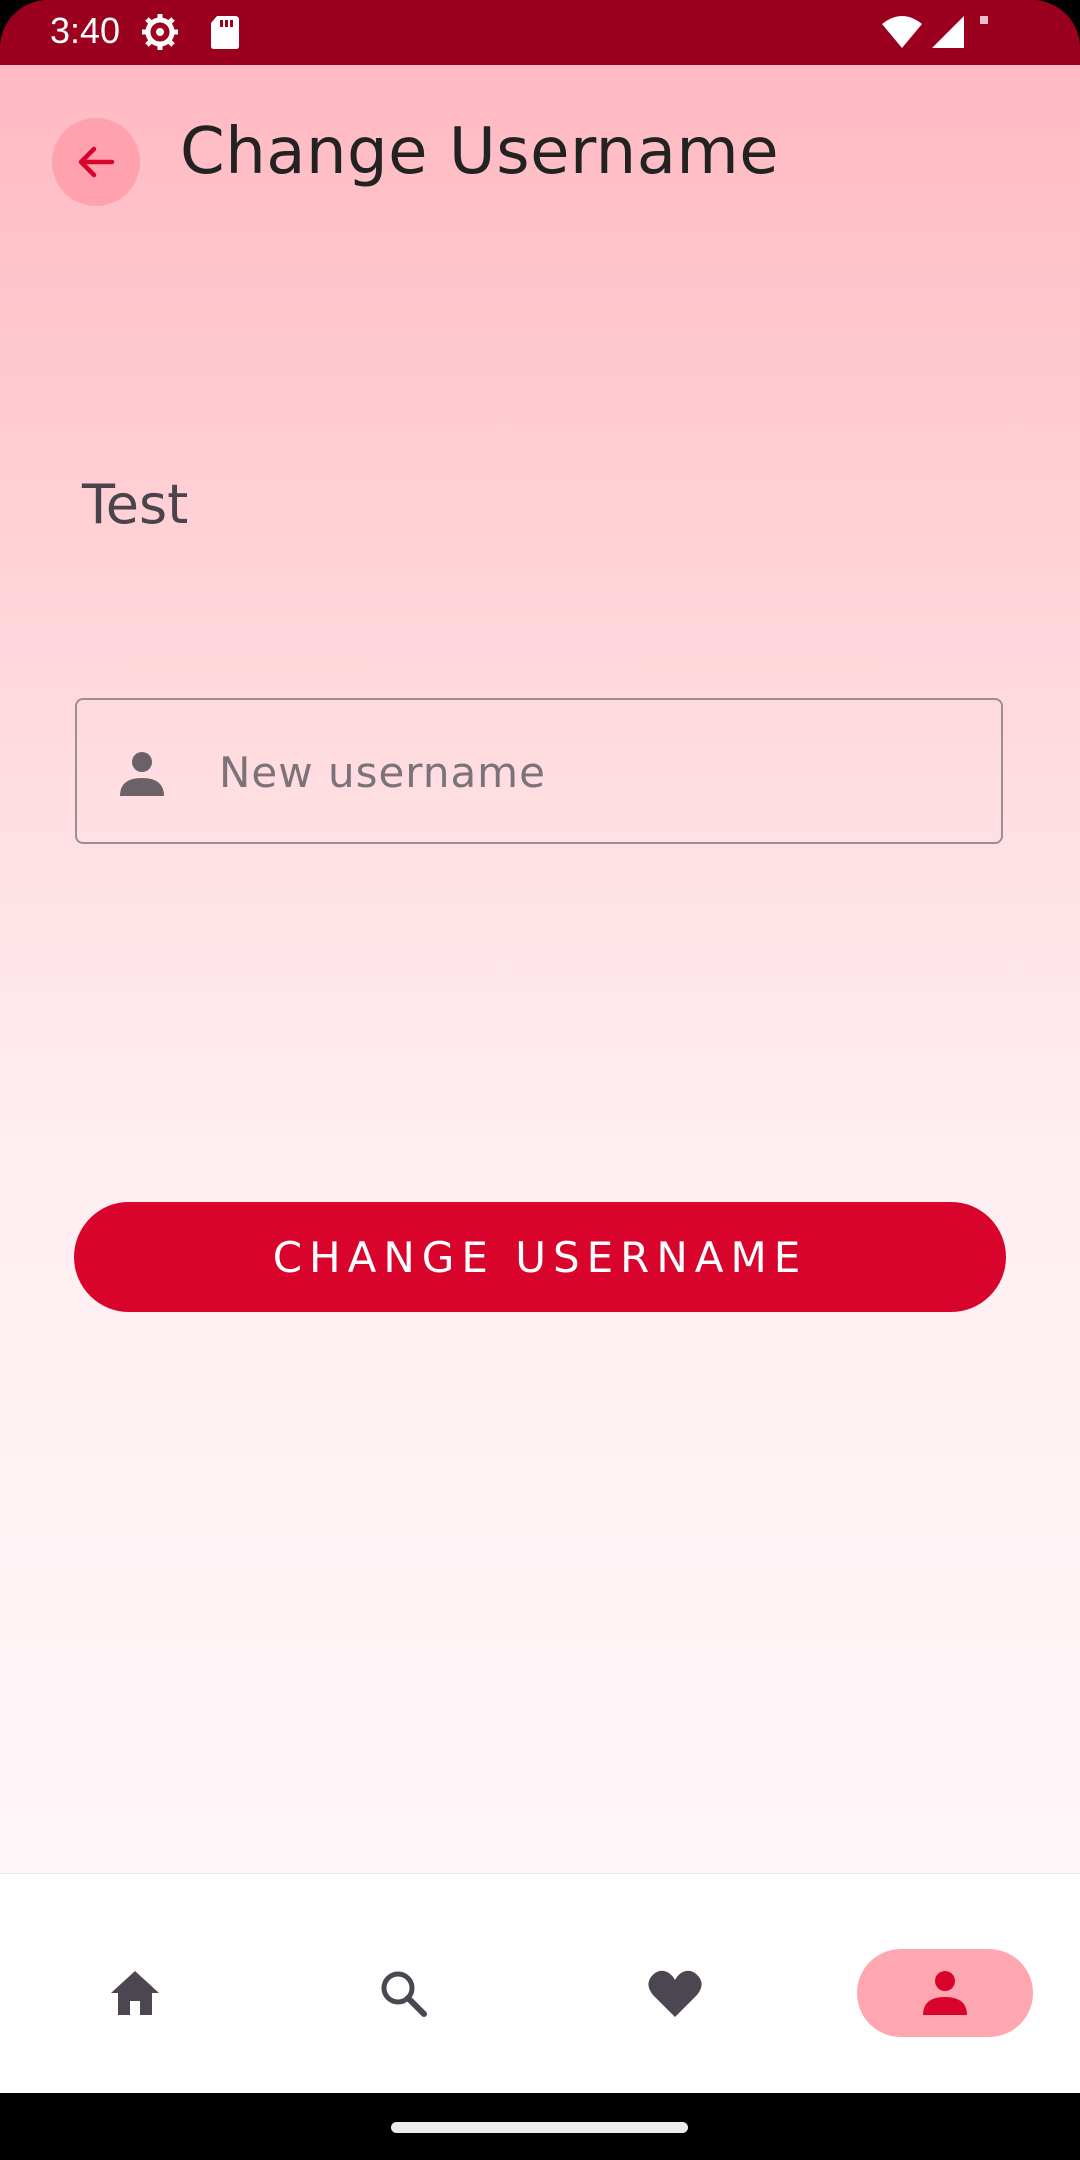  I want to click on nav-favorites, so click(675, 1993).